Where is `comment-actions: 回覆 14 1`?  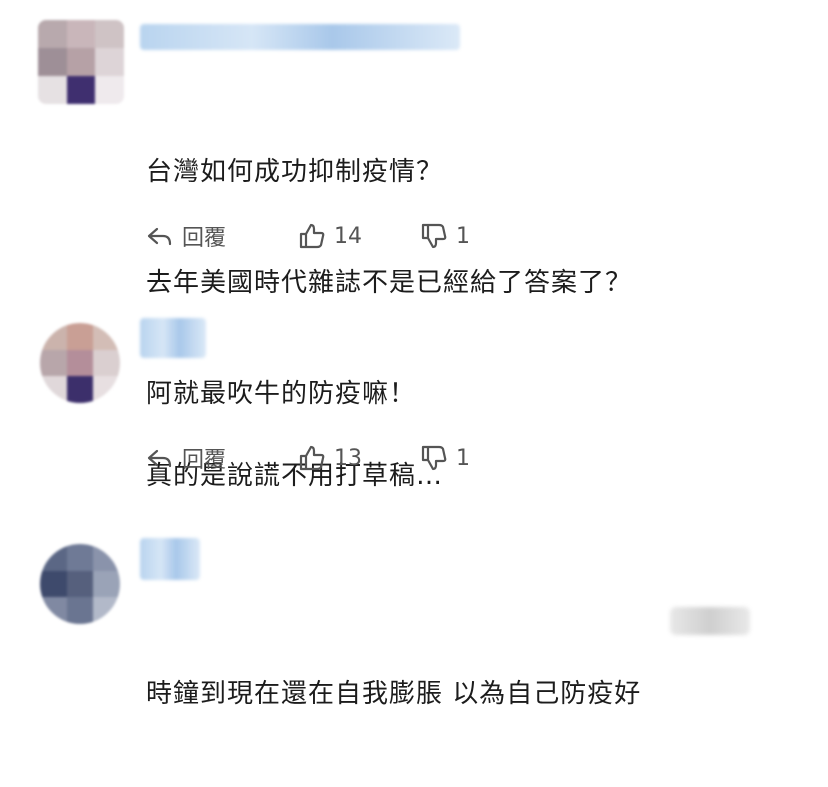 comment-actions: 回覆 14 1 is located at coordinates (316, 236).